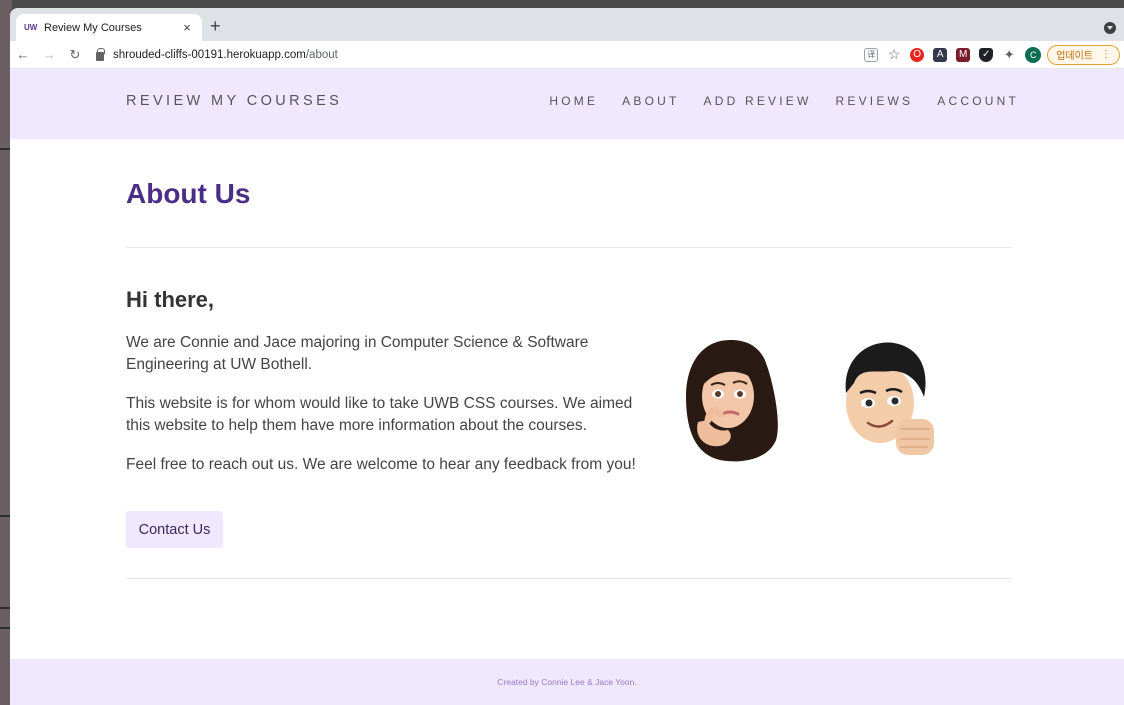 This screenshot has width=1124, height=705. I want to click on nav-about: ABOUT, so click(650, 101).